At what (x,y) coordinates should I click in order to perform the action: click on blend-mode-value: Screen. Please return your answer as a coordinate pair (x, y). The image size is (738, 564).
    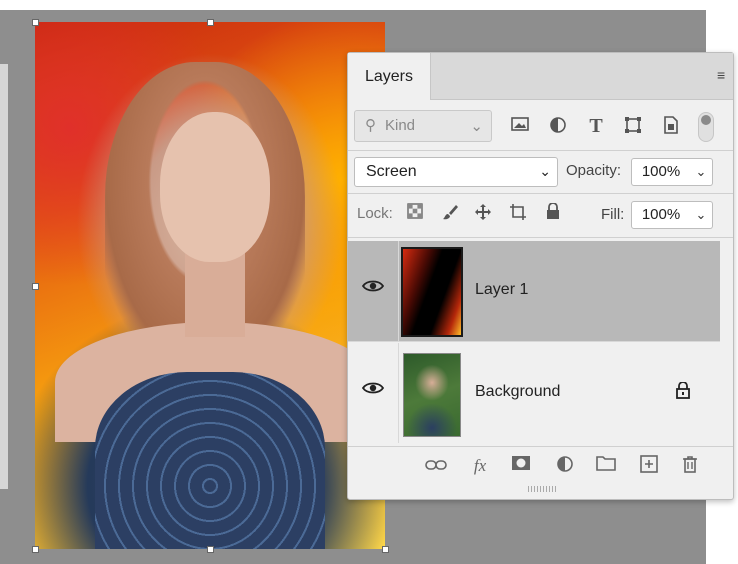
    Looking at the image, I should click on (391, 171).